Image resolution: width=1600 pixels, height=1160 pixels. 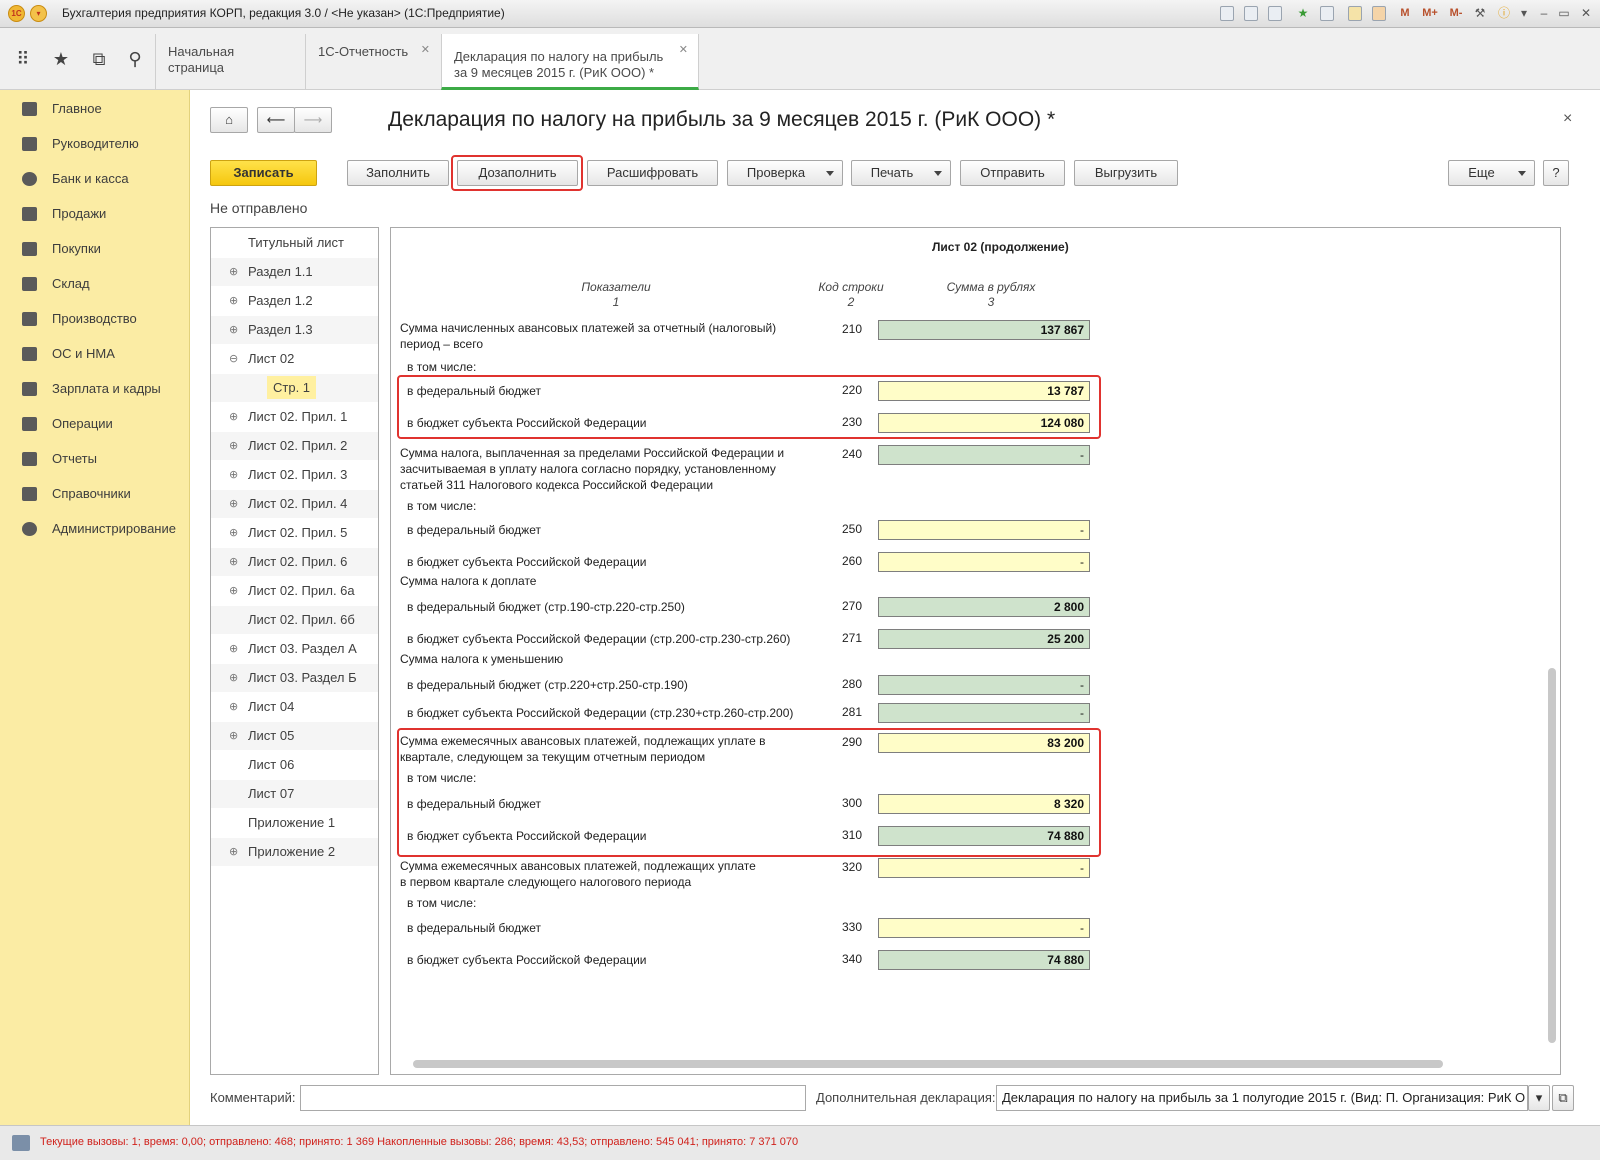 What do you see at coordinates (294, 794) in the screenshot?
I see `tree-item: Лист 07` at bounding box center [294, 794].